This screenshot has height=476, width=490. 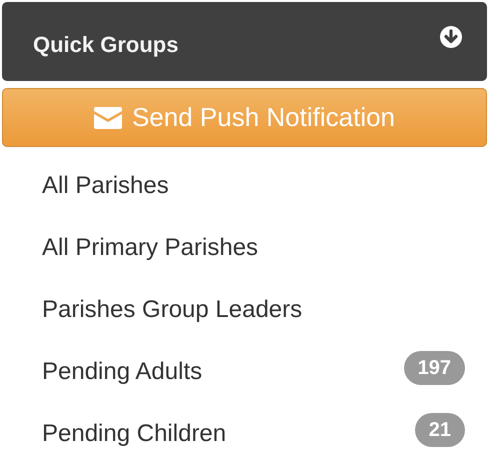 I want to click on group-item: All Primary Parishes, so click(x=150, y=248).